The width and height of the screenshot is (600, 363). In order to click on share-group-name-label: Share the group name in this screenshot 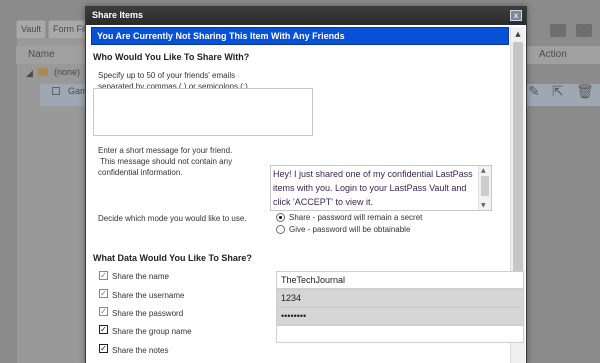, I will do `click(152, 331)`.